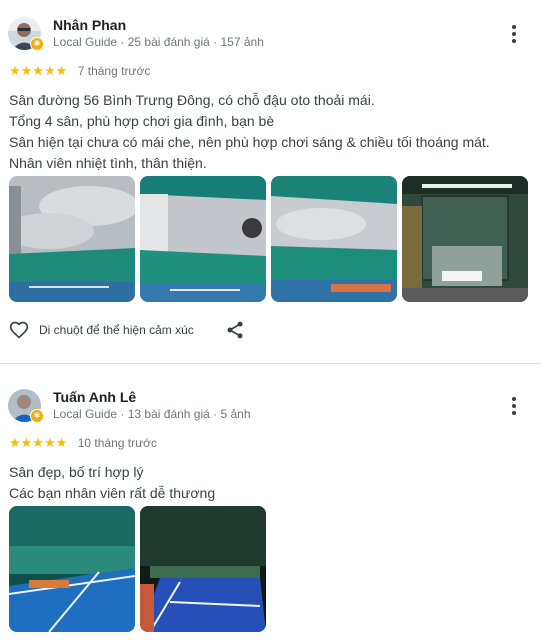  I want to click on reviewer-name: Nhân Phan, so click(89, 25).